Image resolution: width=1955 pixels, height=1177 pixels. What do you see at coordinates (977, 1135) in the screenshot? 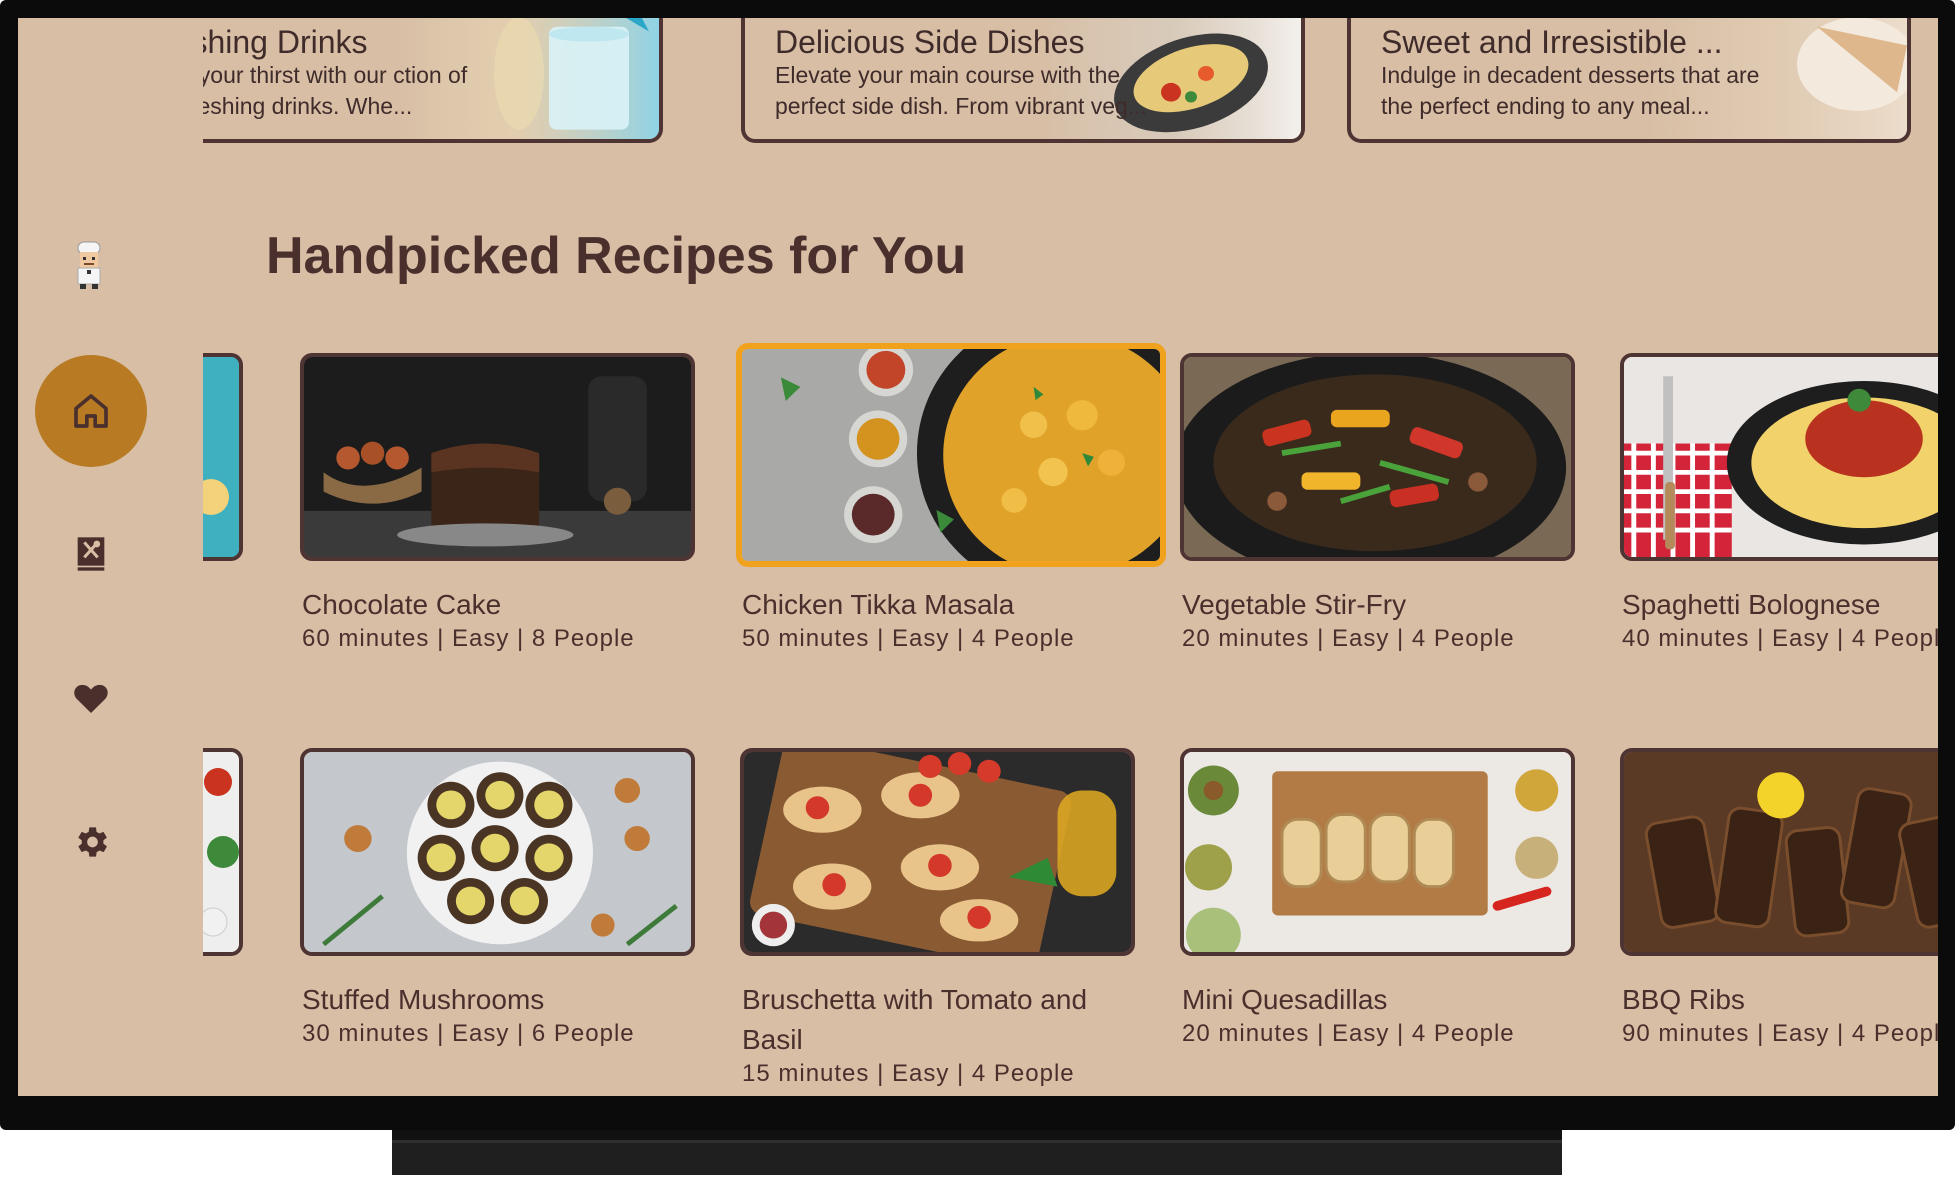
I see `tv-stand-shadow` at bounding box center [977, 1135].